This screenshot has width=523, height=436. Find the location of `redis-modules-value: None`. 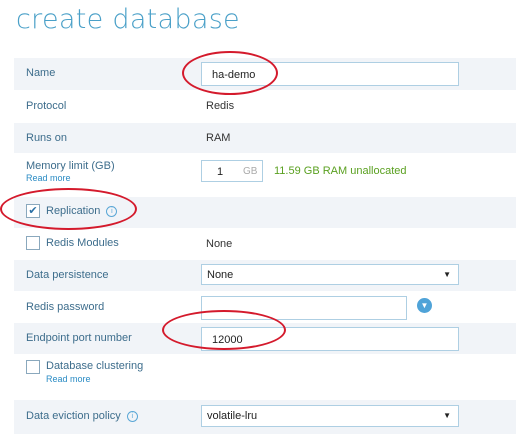

redis-modules-value: None is located at coordinates (219, 243).